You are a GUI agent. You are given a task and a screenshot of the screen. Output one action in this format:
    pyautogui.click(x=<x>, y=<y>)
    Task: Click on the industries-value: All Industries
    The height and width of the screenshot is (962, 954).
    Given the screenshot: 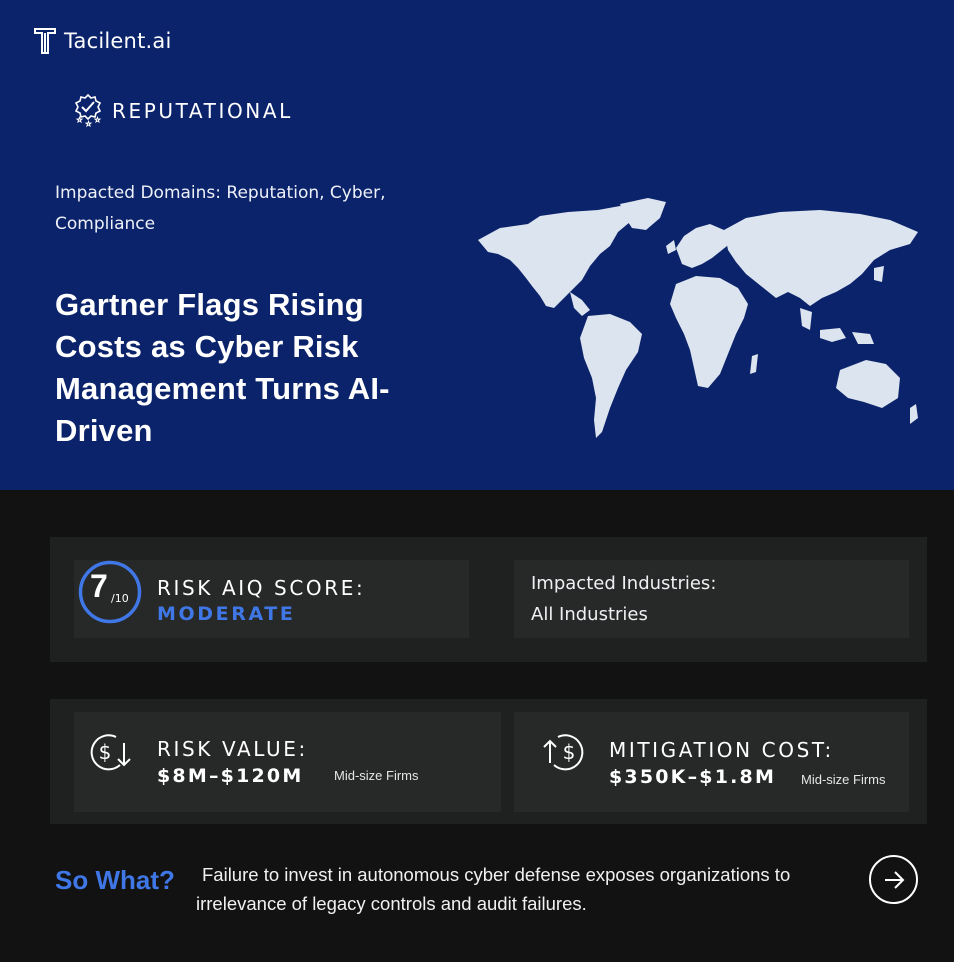 What is the action you would take?
    pyautogui.click(x=589, y=614)
    